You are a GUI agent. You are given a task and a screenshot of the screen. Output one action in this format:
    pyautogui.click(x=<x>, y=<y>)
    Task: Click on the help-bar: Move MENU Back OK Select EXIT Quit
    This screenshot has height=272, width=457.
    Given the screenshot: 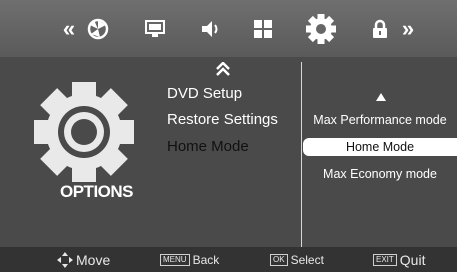 What is the action you would take?
    pyautogui.click(x=228, y=259)
    